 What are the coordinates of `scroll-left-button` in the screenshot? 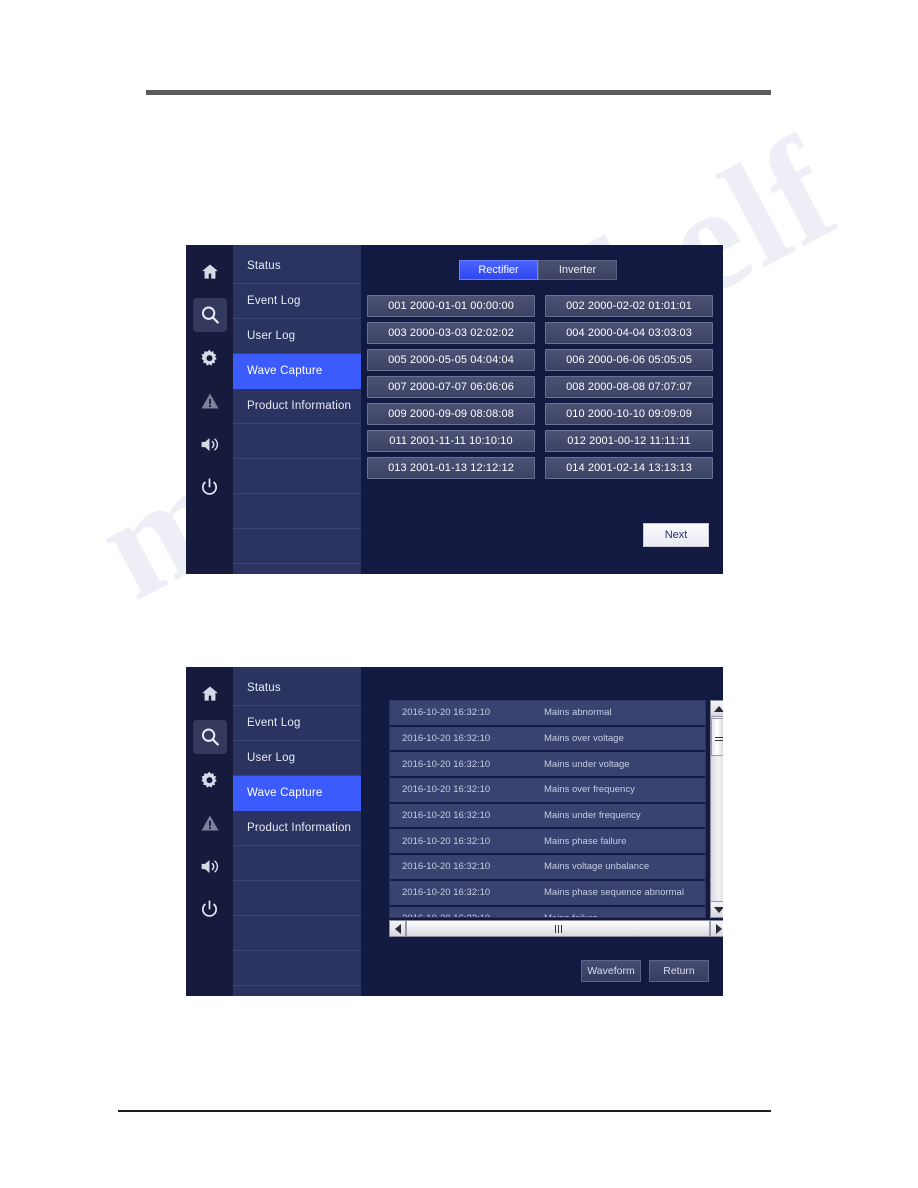 It's located at (398, 928).